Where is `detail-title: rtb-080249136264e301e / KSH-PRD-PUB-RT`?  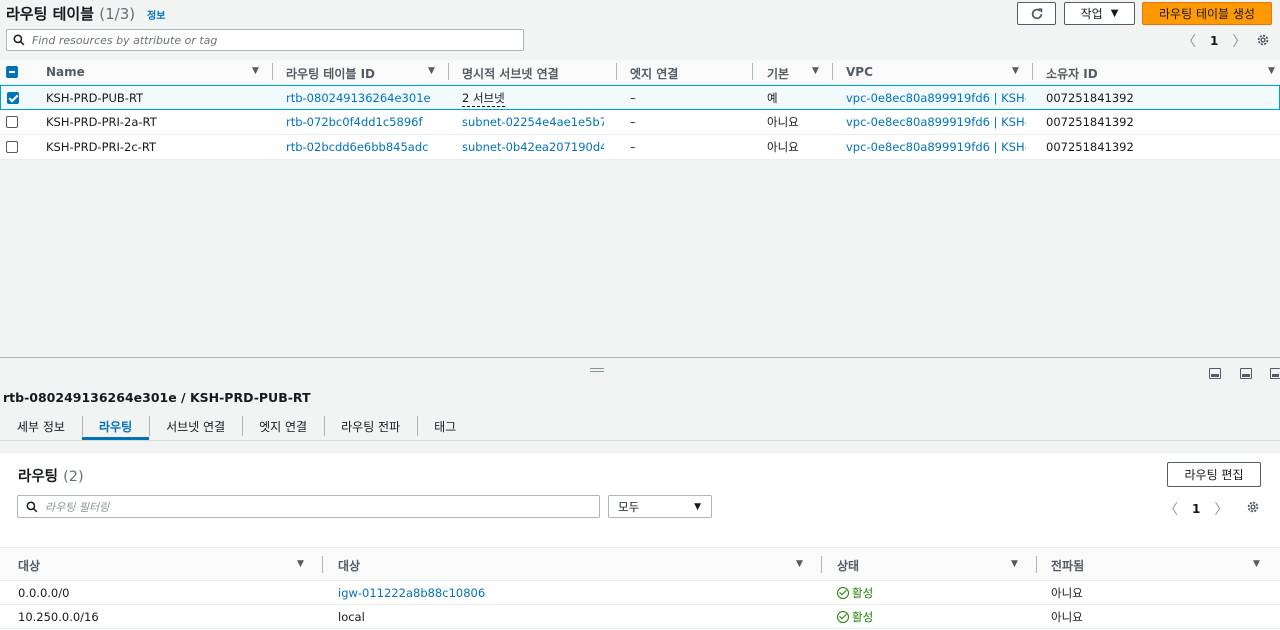 detail-title: rtb-080249136264e301e / KSH-PRD-PUB-RT is located at coordinates (157, 397).